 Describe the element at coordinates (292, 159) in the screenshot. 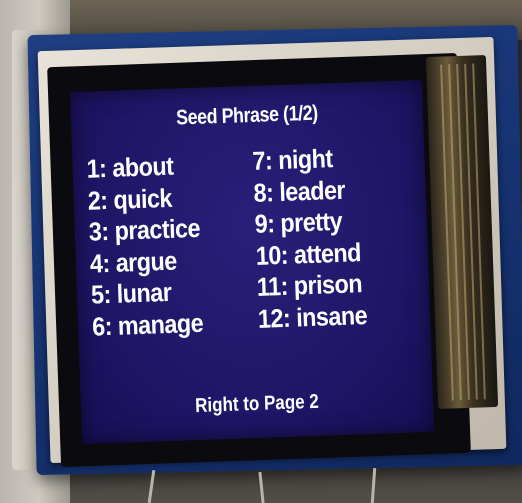

I see `seed-word-7: 7: night` at that location.